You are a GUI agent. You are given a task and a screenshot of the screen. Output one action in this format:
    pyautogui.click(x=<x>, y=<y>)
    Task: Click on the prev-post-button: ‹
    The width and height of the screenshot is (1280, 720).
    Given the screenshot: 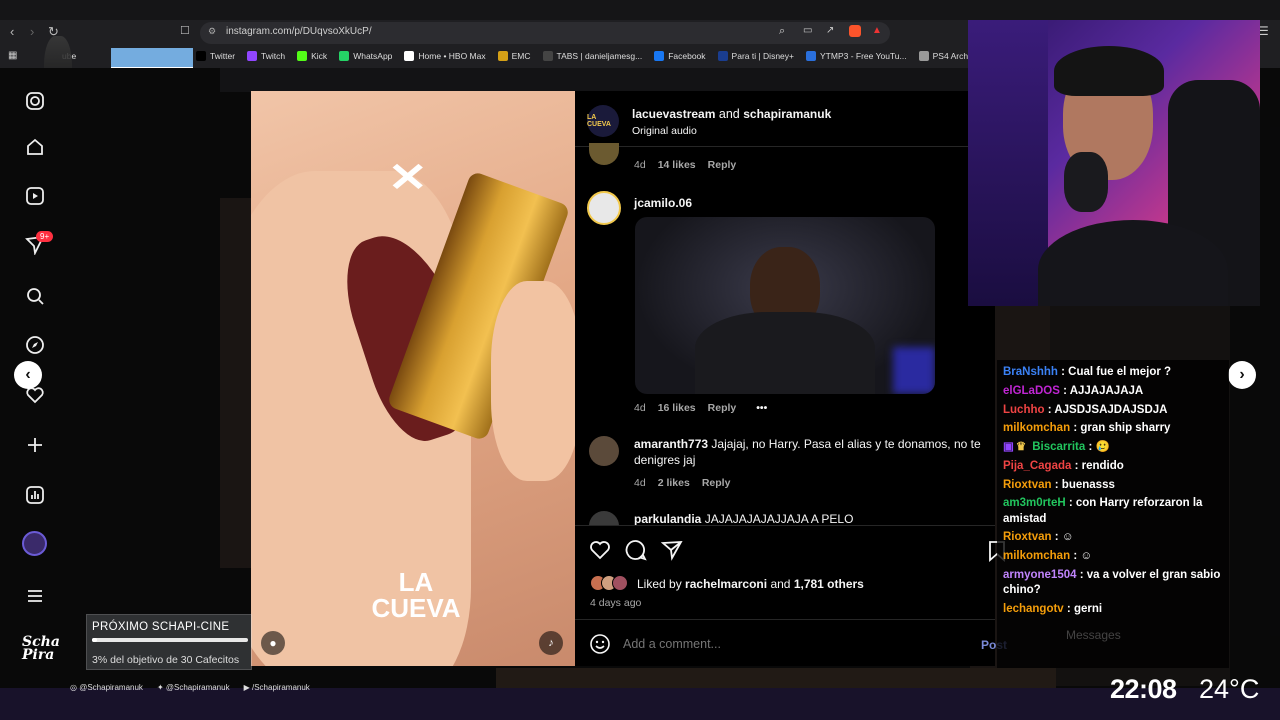 What is the action you would take?
    pyautogui.click(x=28, y=375)
    